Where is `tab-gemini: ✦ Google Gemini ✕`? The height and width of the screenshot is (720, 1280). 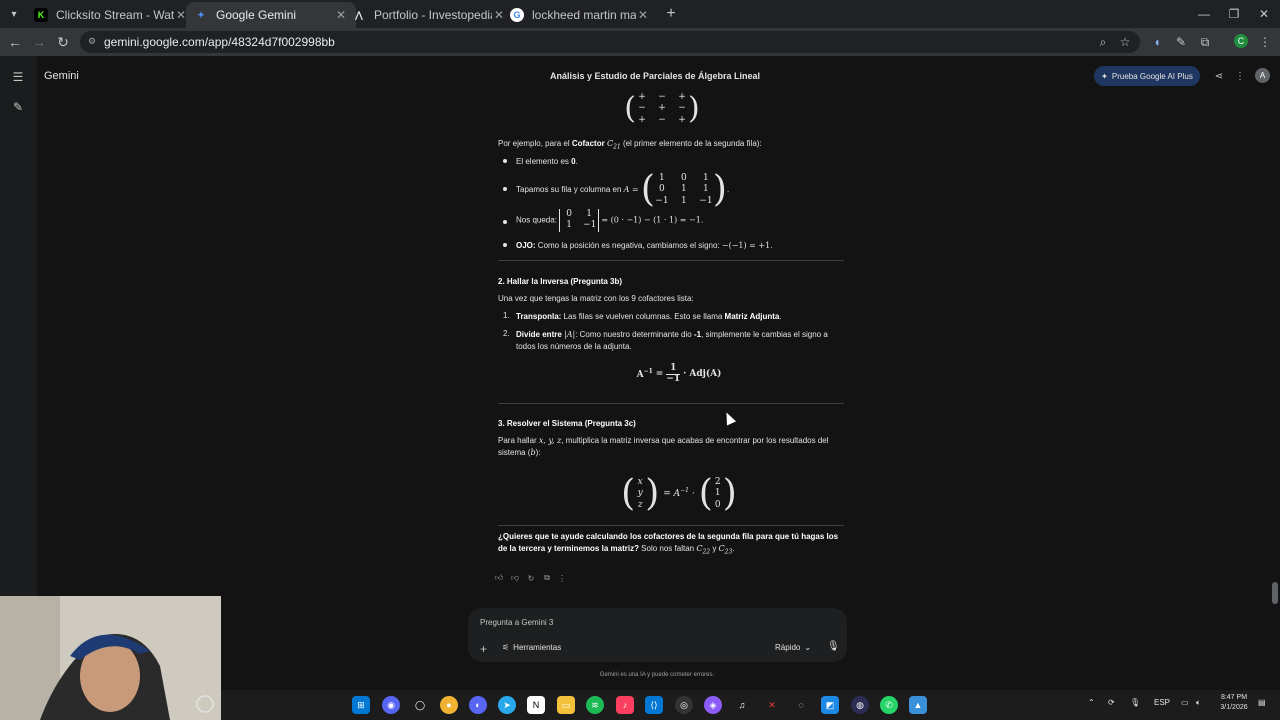 tab-gemini: ✦ Google Gemini ✕ is located at coordinates (271, 15).